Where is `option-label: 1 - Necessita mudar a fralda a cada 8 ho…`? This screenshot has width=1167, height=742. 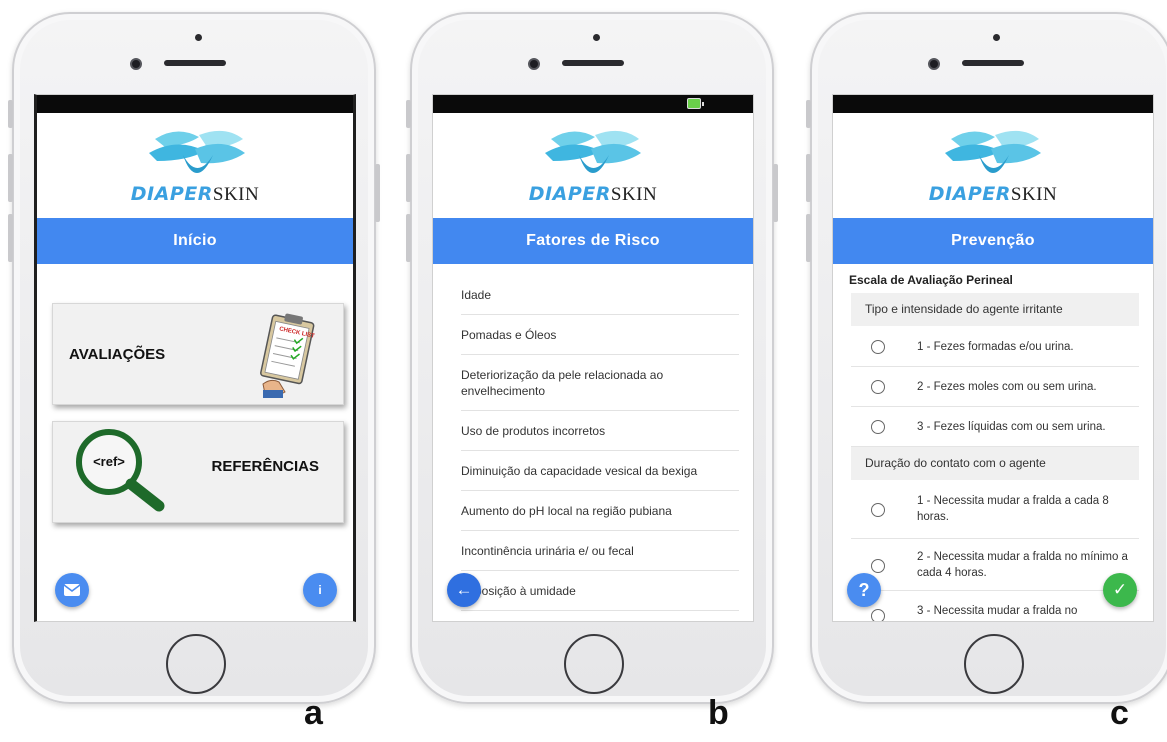 option-label: 1 - Necessita mudar a fralda a cada 8 ho… is located at coordinates (1013, 509).